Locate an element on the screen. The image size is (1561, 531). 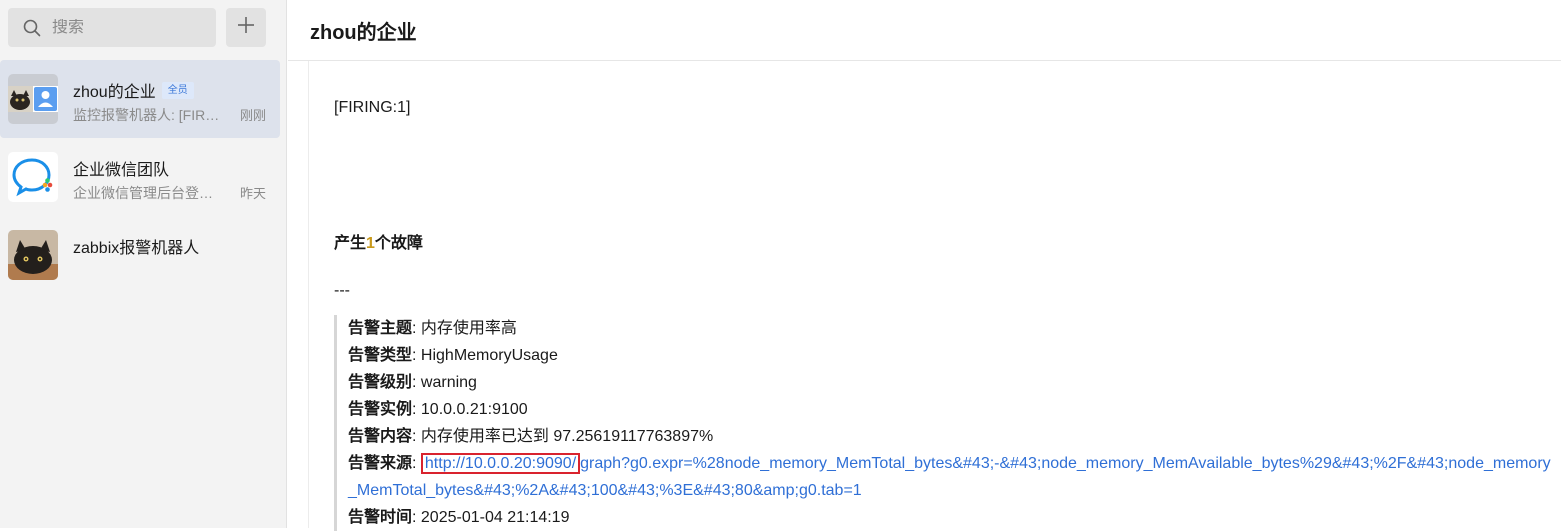
alert-field-instance: 告警实例: 10.0.0.21:9100 is located at coordinates (438, 409).